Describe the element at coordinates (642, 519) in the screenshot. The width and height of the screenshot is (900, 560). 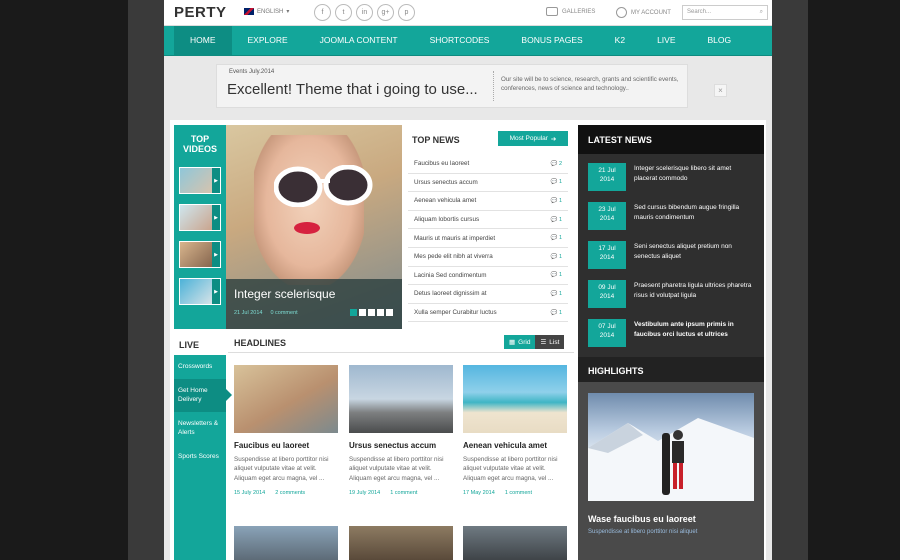
I see `highlight-title: Wase faucibus eu laoreet` at that location.